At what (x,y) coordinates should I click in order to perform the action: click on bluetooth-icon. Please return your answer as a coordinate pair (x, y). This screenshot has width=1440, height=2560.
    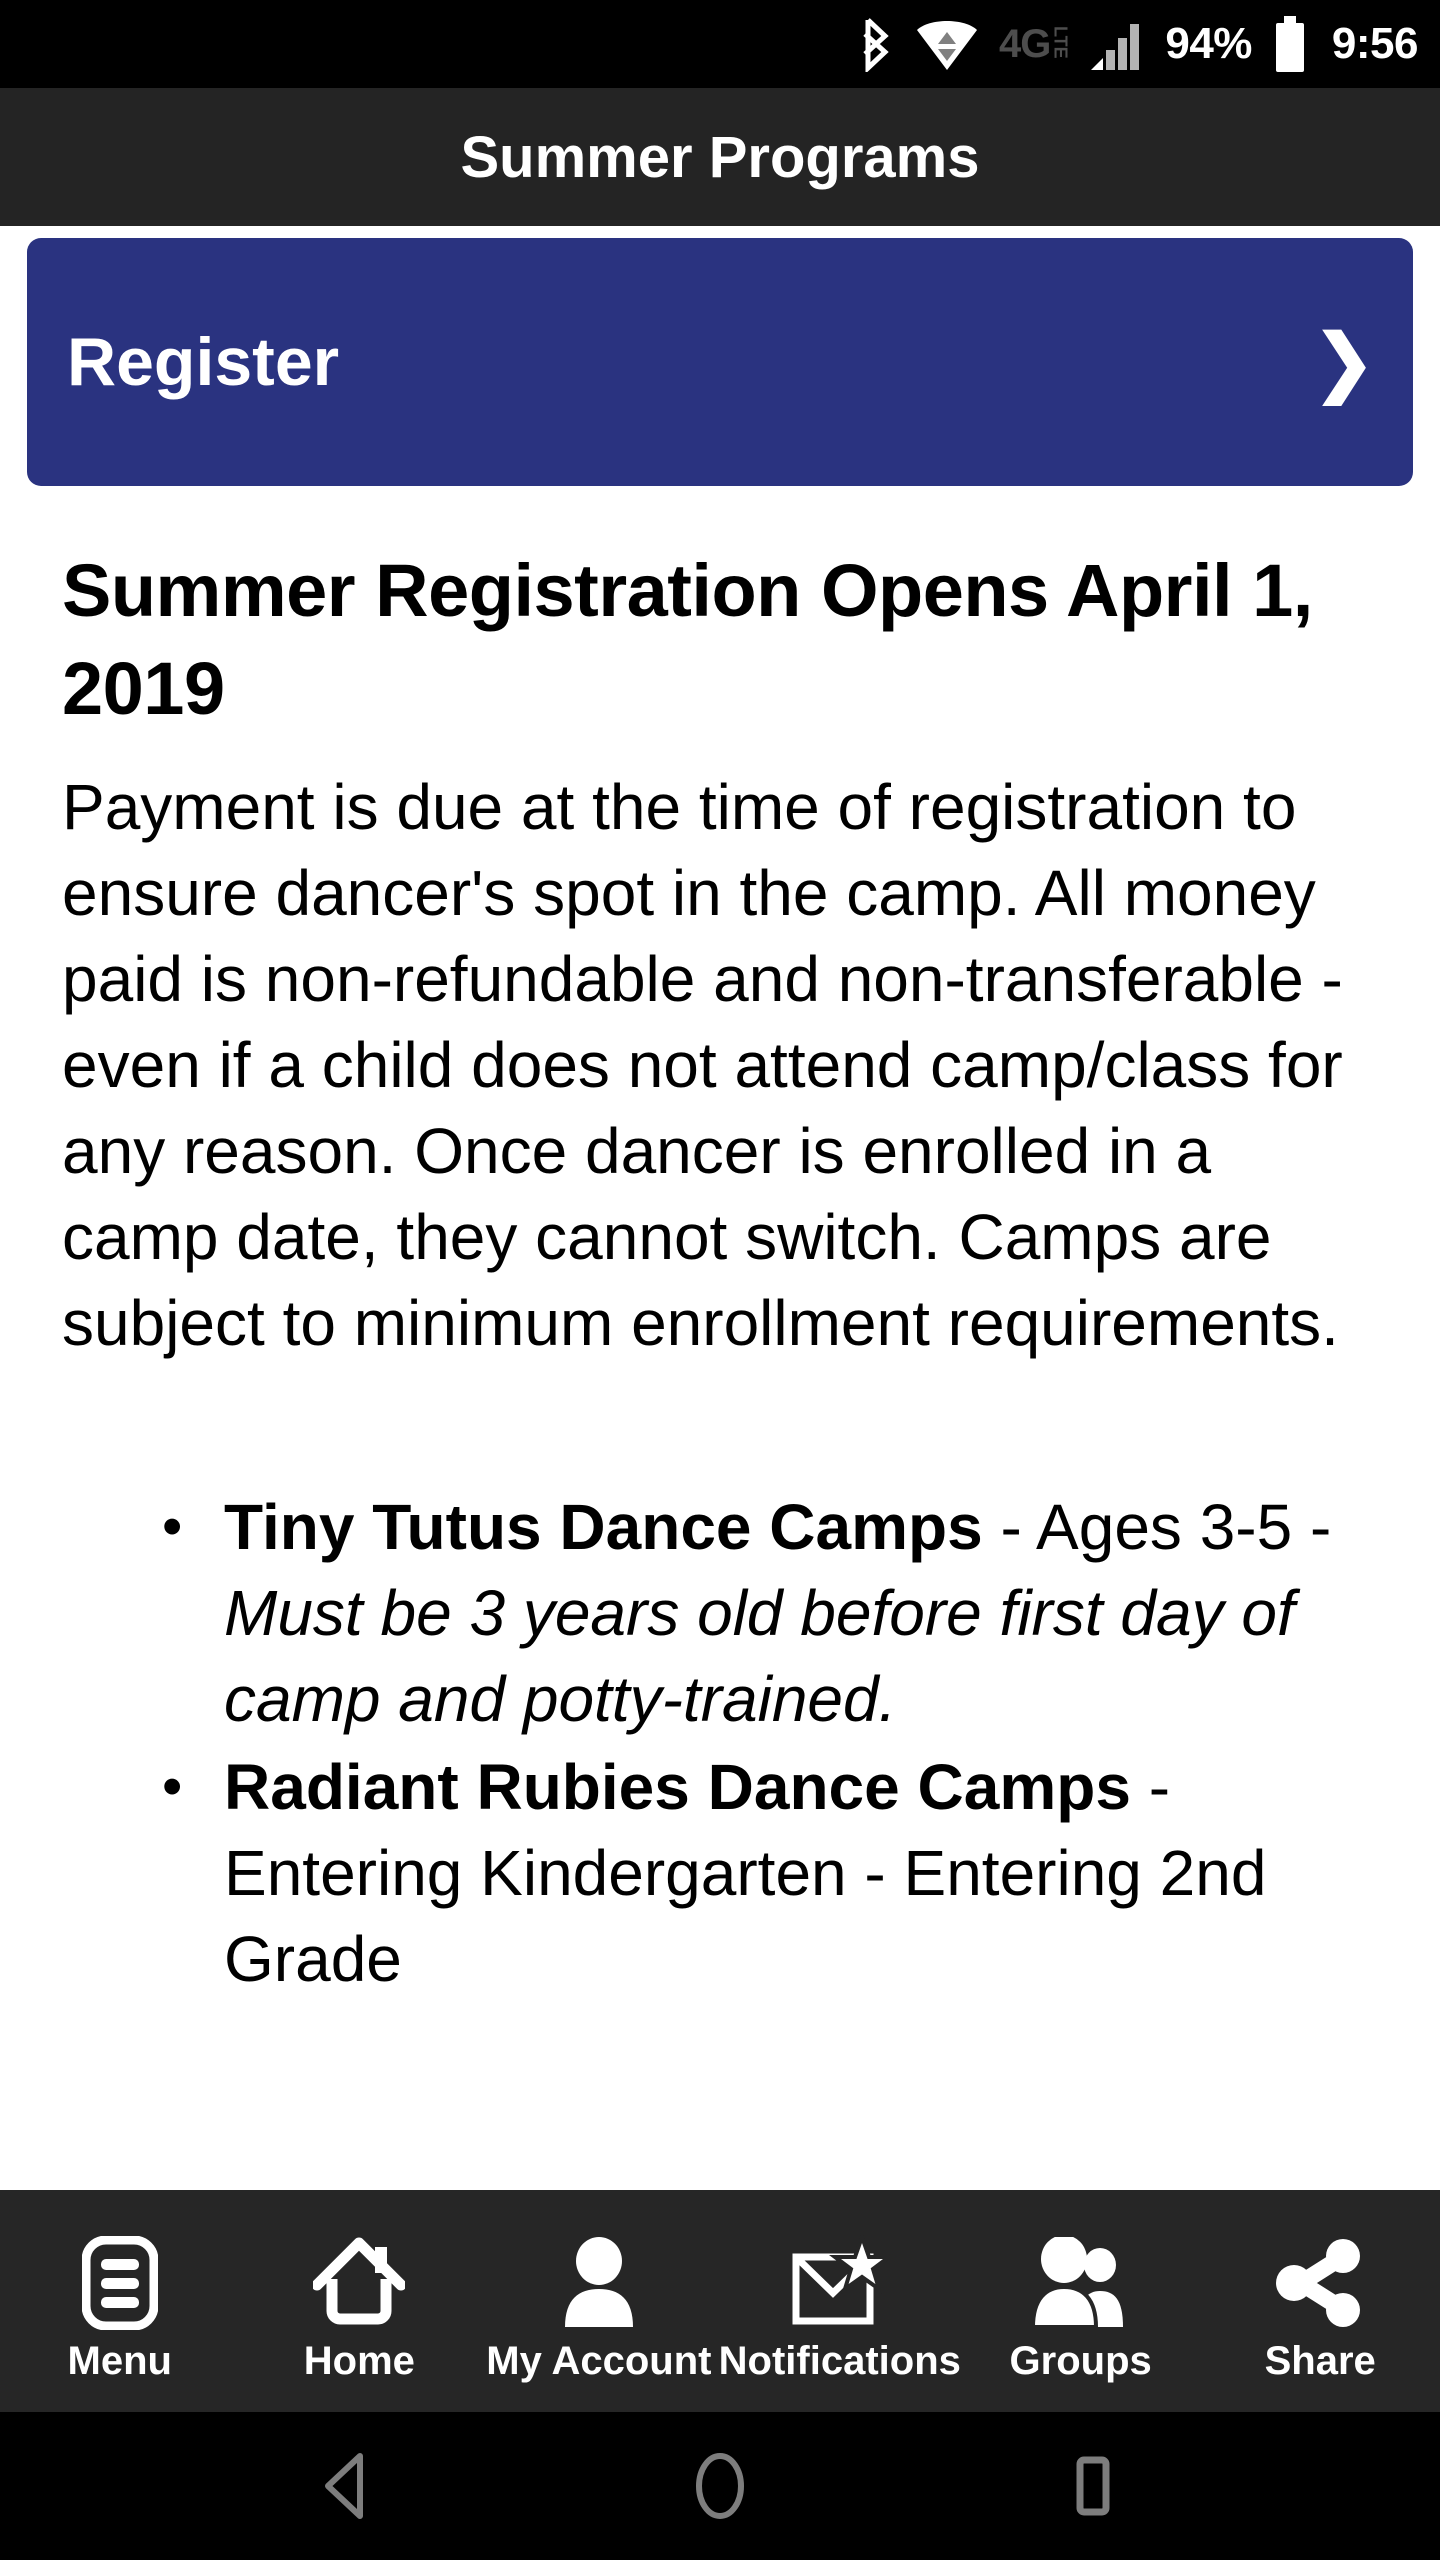
    Looking at the image, I should click on (875, 44).